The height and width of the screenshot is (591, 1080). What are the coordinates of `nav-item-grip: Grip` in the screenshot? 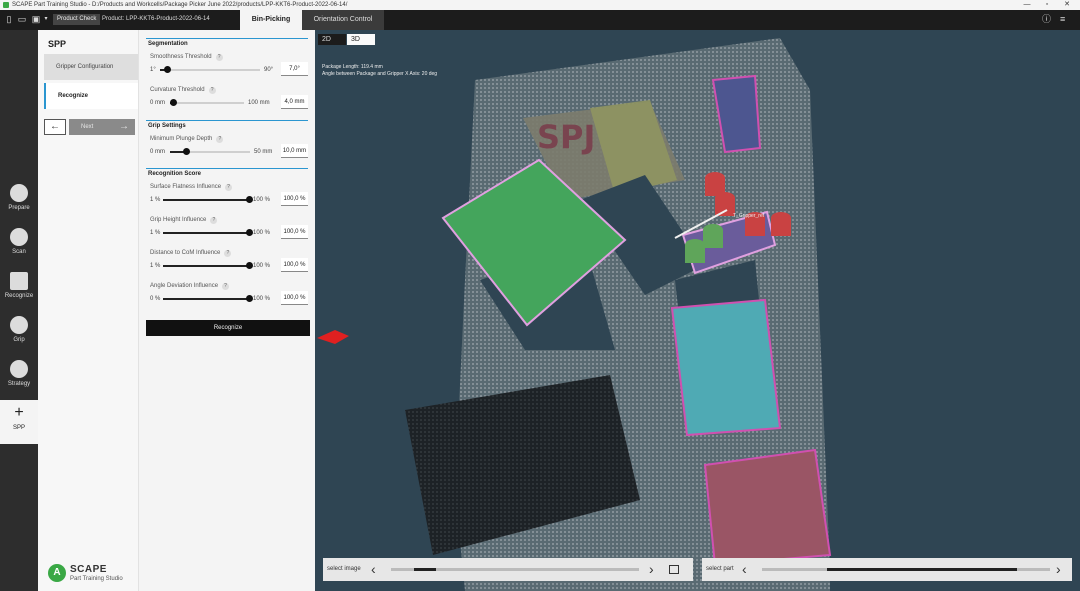 It's located at (19, 334).